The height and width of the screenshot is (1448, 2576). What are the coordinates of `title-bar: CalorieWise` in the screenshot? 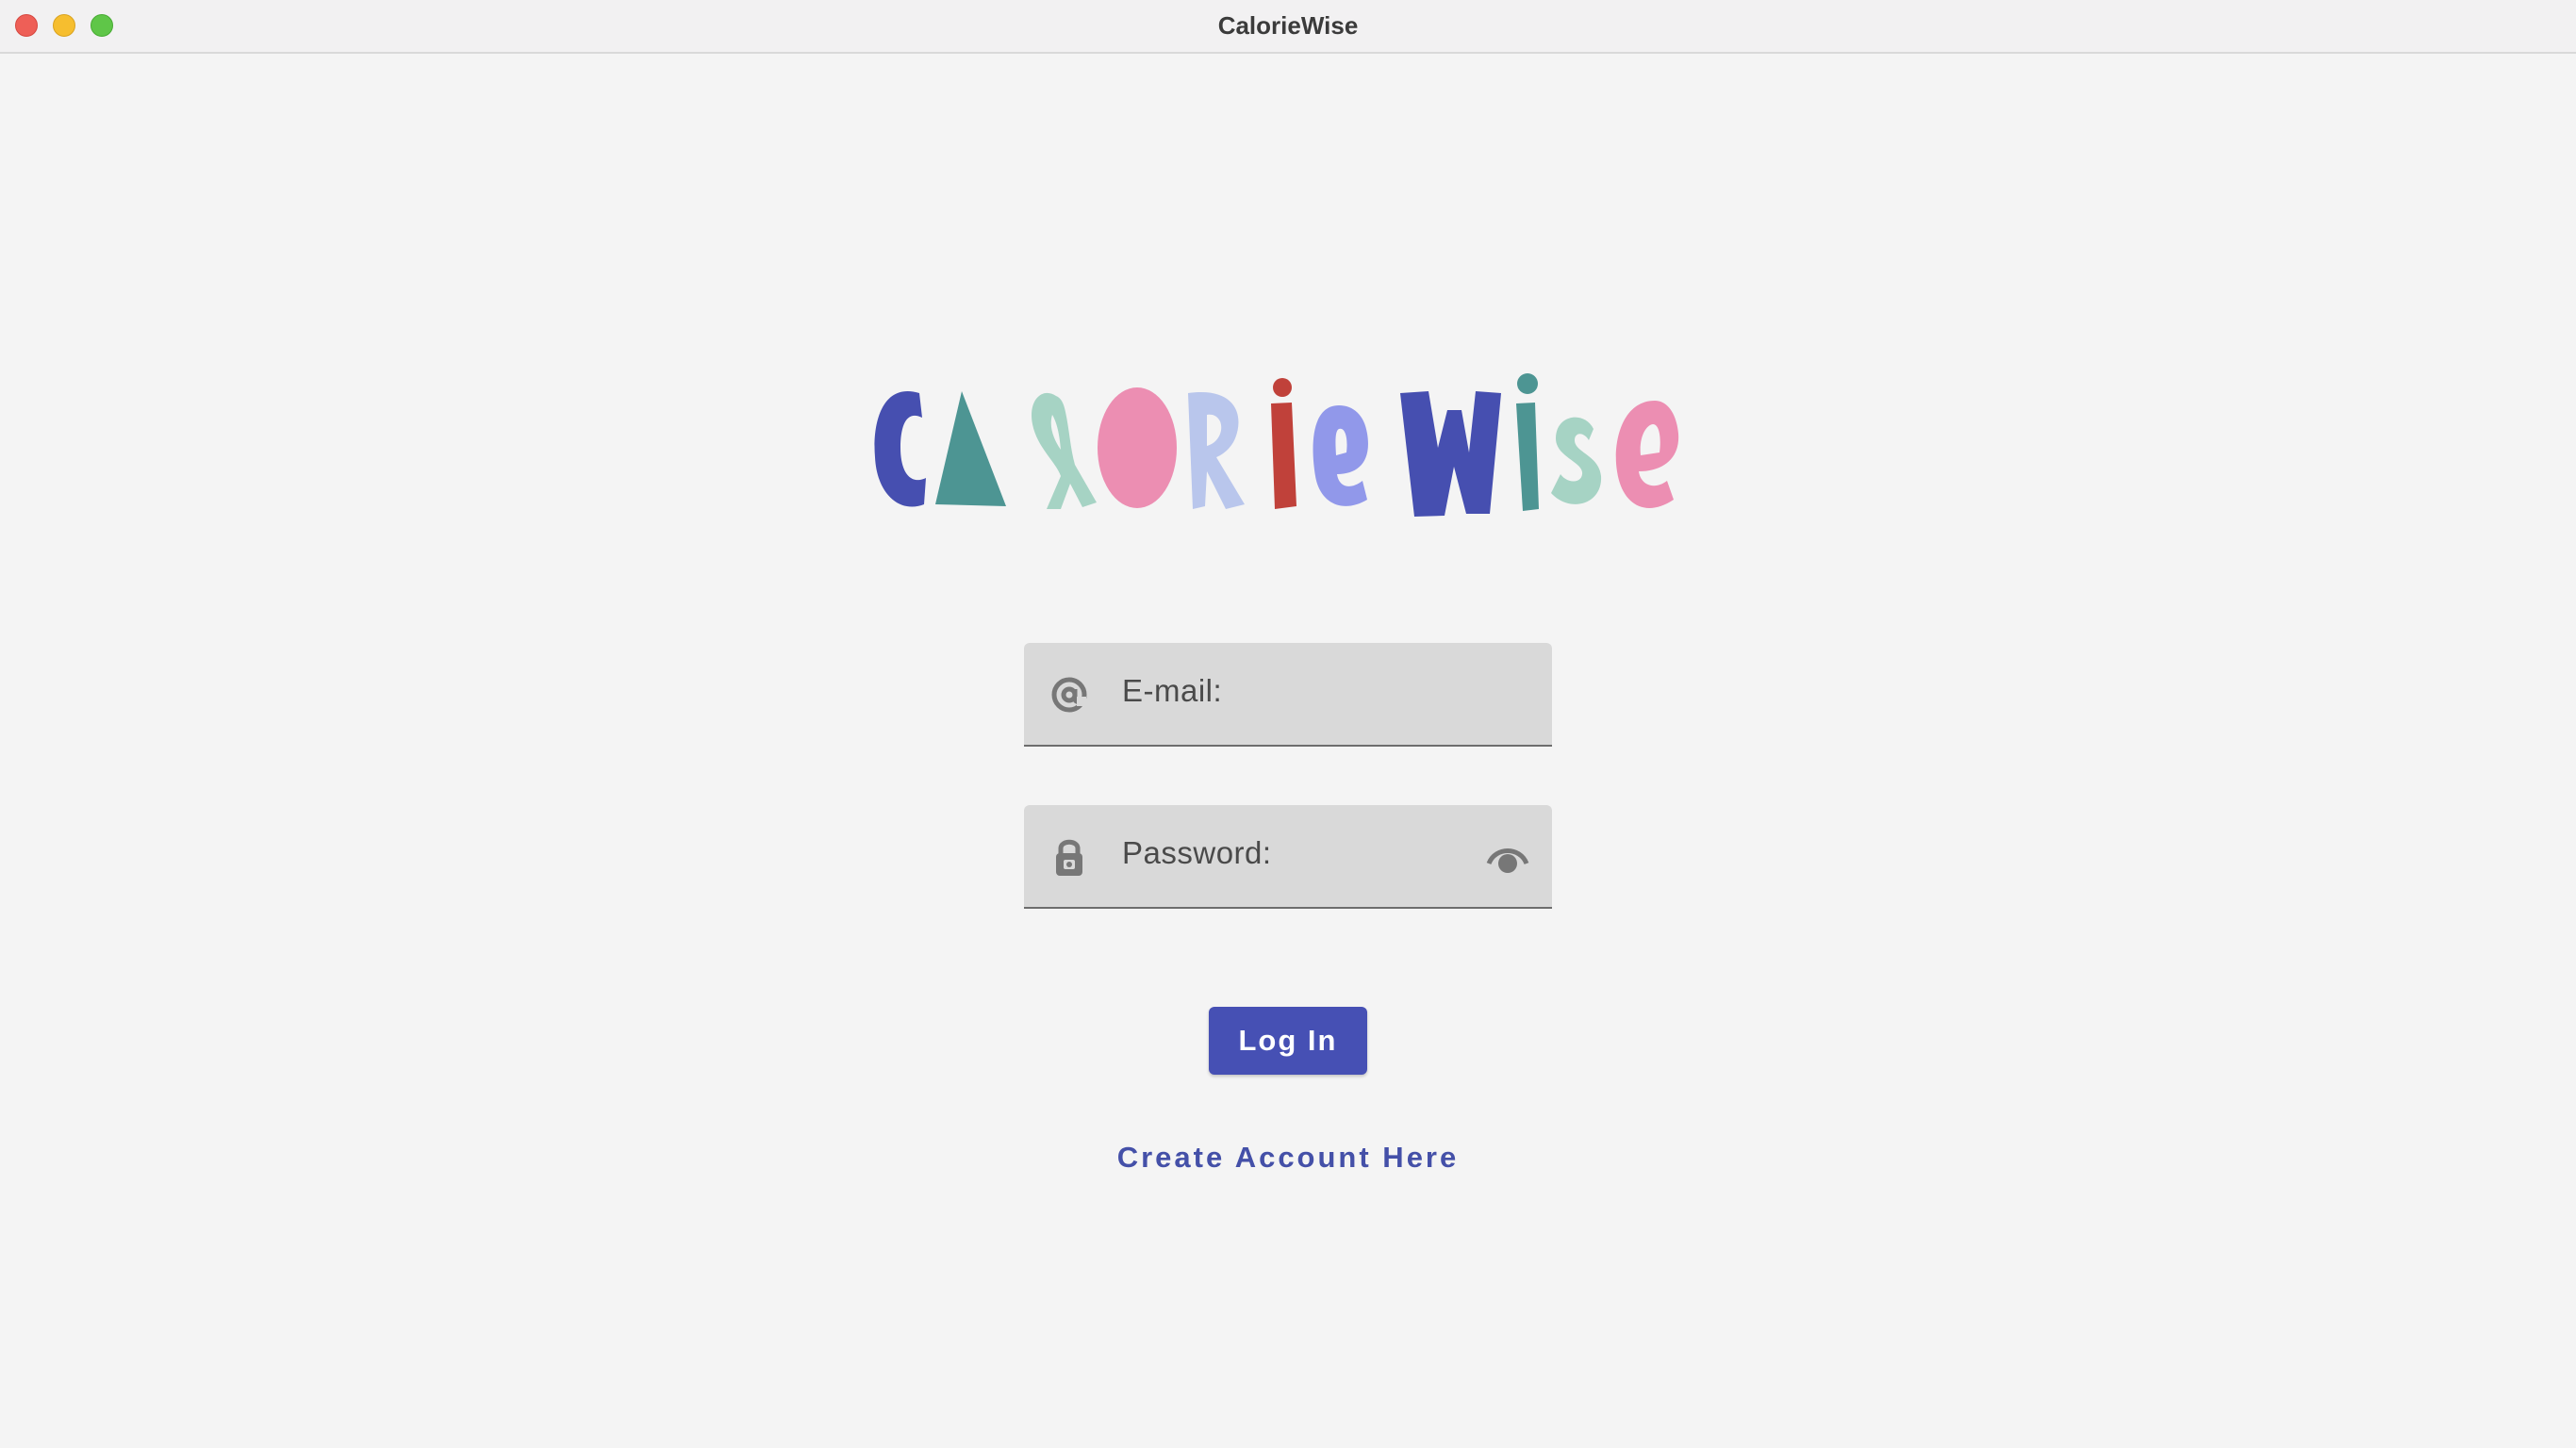 It's located at (1288, 27).